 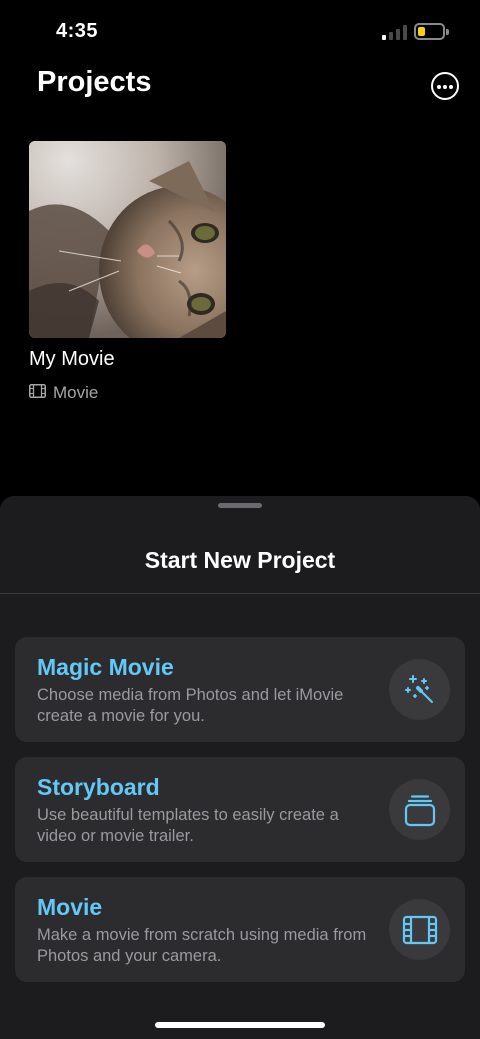 I want to click on cellular-signal-icon, so click(x=395, y=32).